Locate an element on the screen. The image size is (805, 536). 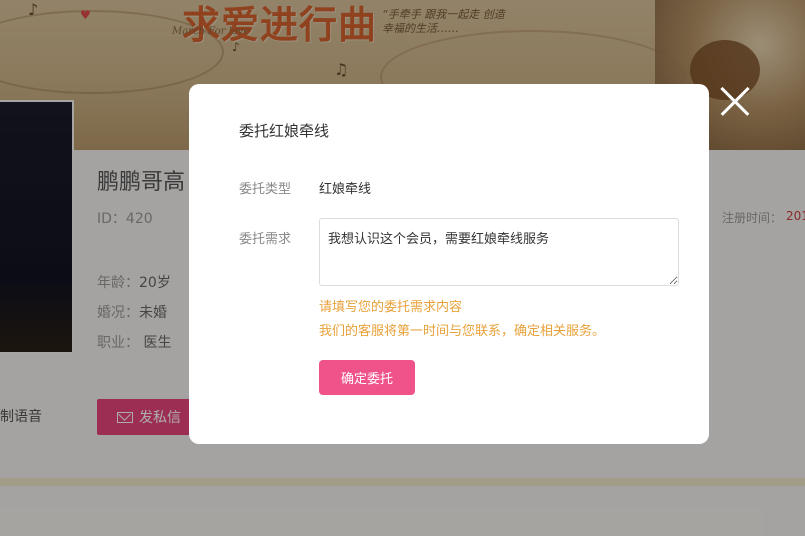
type-label: 委托类型 is located at coordinates (265, 189).